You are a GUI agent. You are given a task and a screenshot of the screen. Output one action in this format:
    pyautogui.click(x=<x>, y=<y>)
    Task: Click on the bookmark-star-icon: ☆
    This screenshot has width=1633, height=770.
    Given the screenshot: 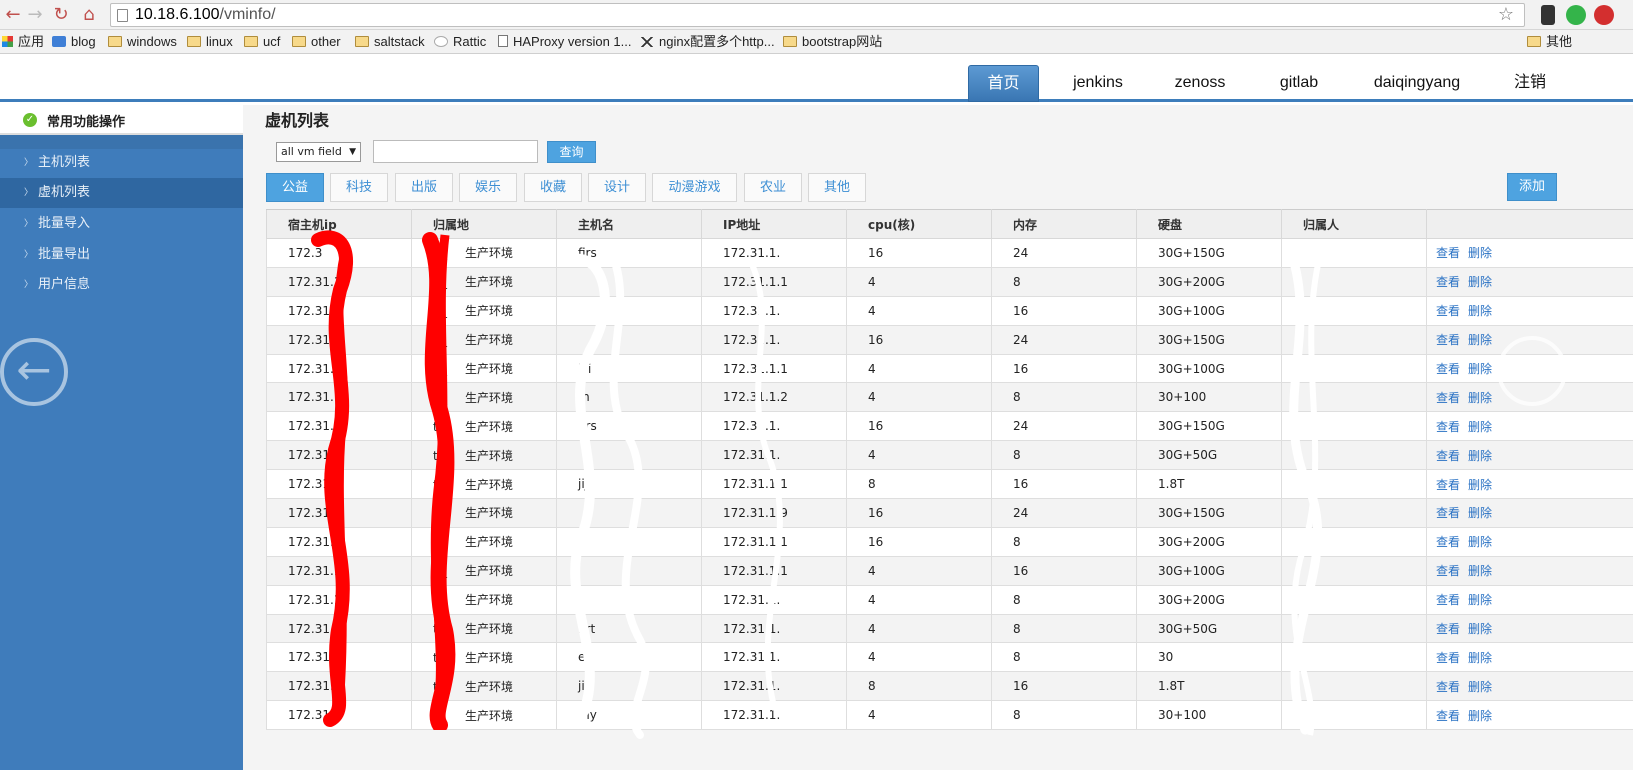 What is the action you would take?
    pyautogui.click(x=1506, y=14)
    